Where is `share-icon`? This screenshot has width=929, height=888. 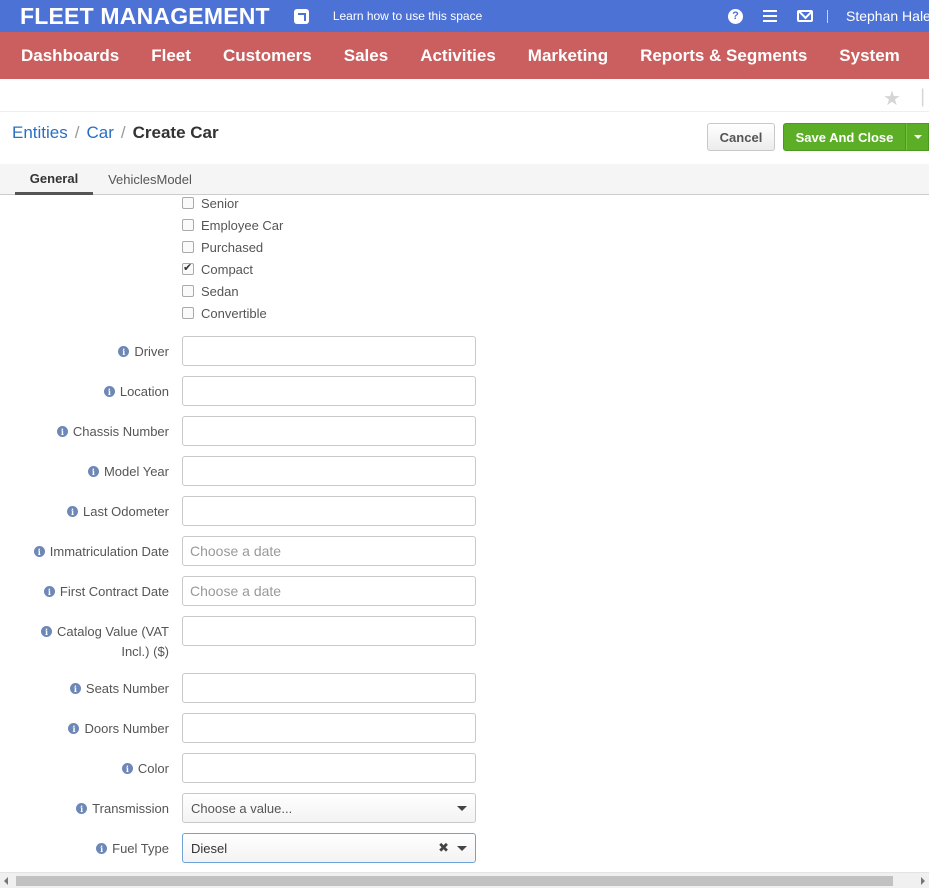 share-icon is located at coordinates (301, 16).